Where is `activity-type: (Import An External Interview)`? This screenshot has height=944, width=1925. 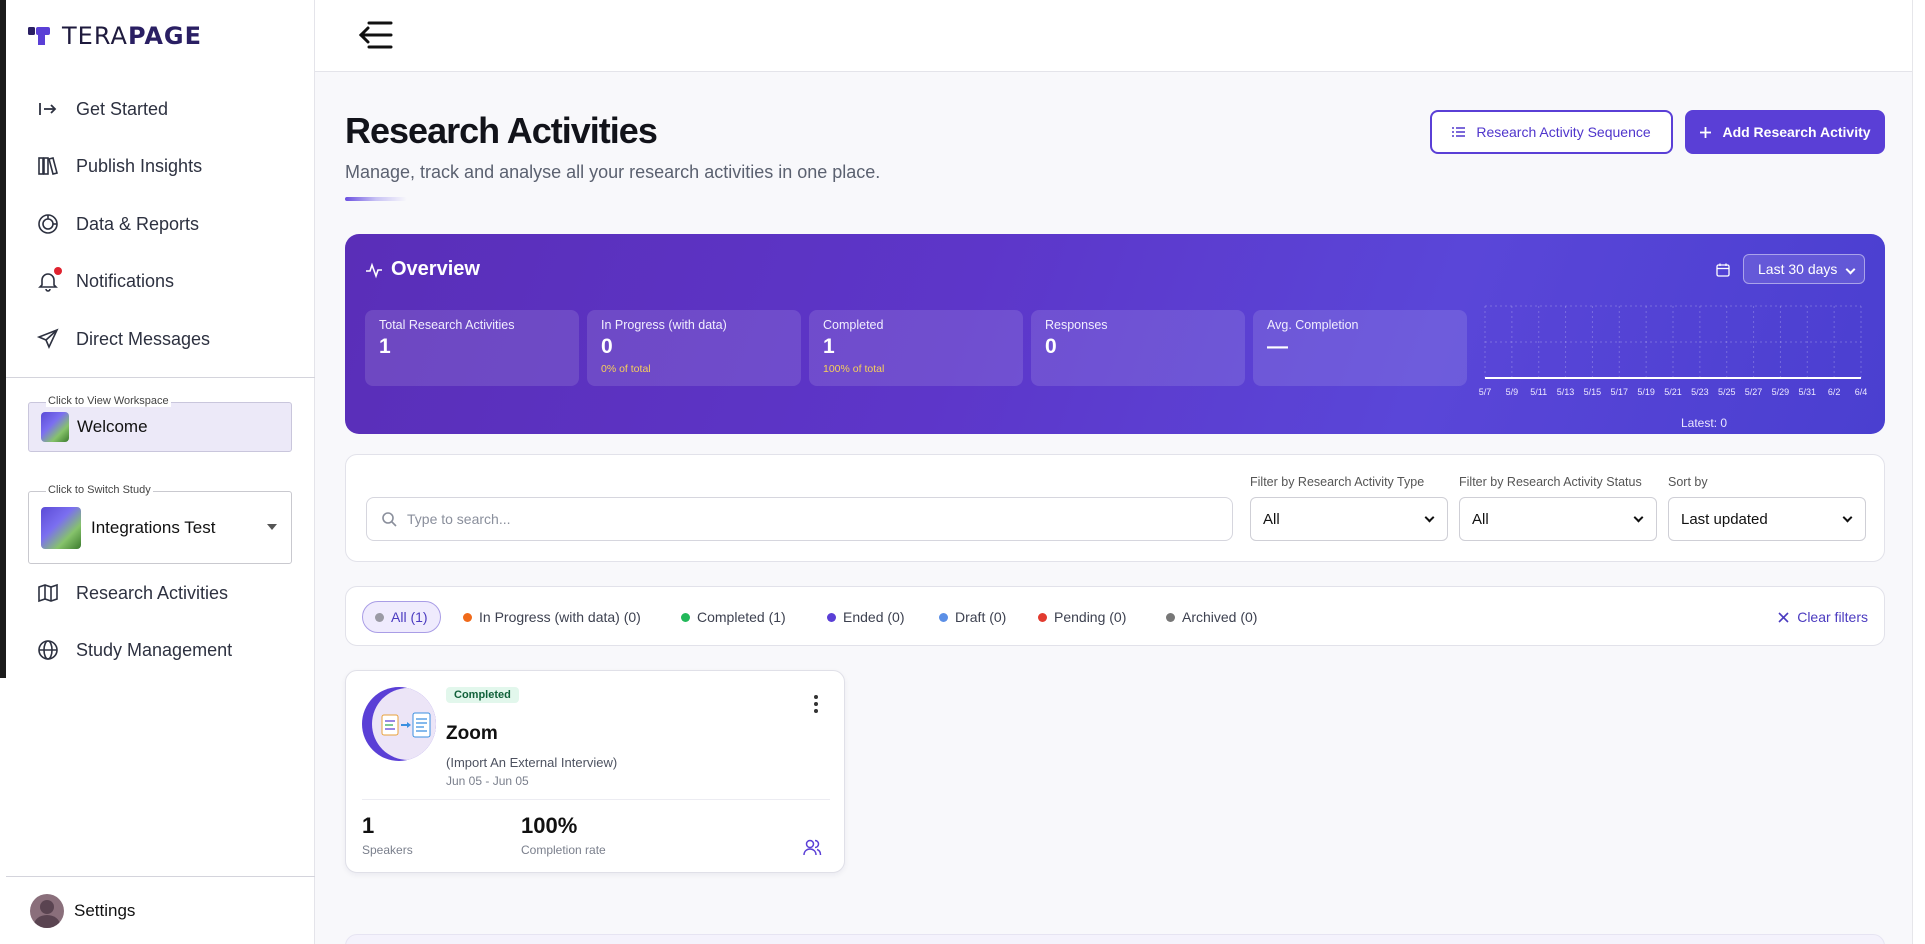 activity-type: (Import An External Interview) is located at coordinates (532, 762).